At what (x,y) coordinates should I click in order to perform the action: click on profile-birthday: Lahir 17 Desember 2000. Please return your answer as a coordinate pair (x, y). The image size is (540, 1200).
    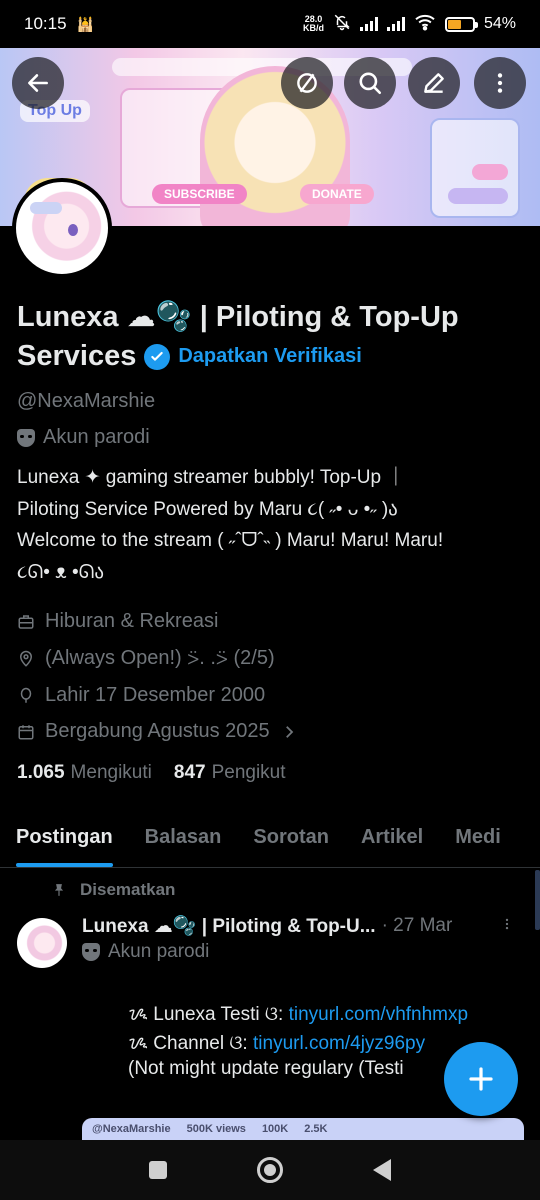
    Looking at the image, I should click on (141, 695).